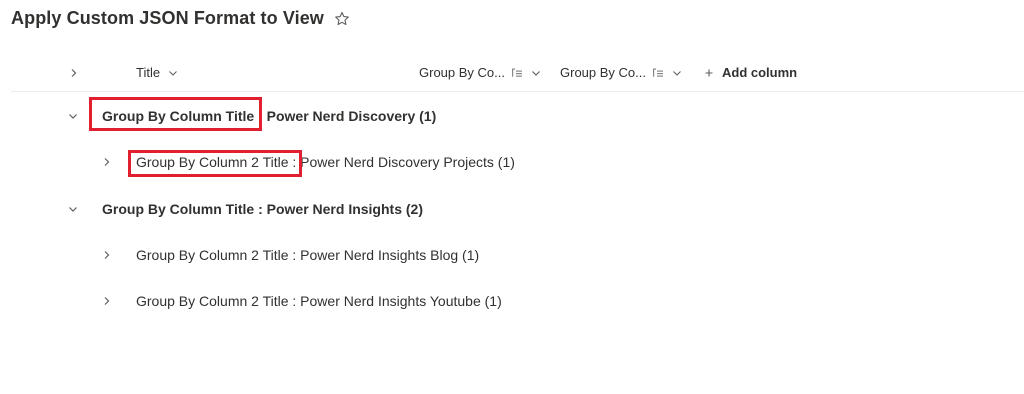  What do you see at coordinates (148, 72) in the screenshot?
I see `column-header-label: Title` at bounding box center [148, 72].